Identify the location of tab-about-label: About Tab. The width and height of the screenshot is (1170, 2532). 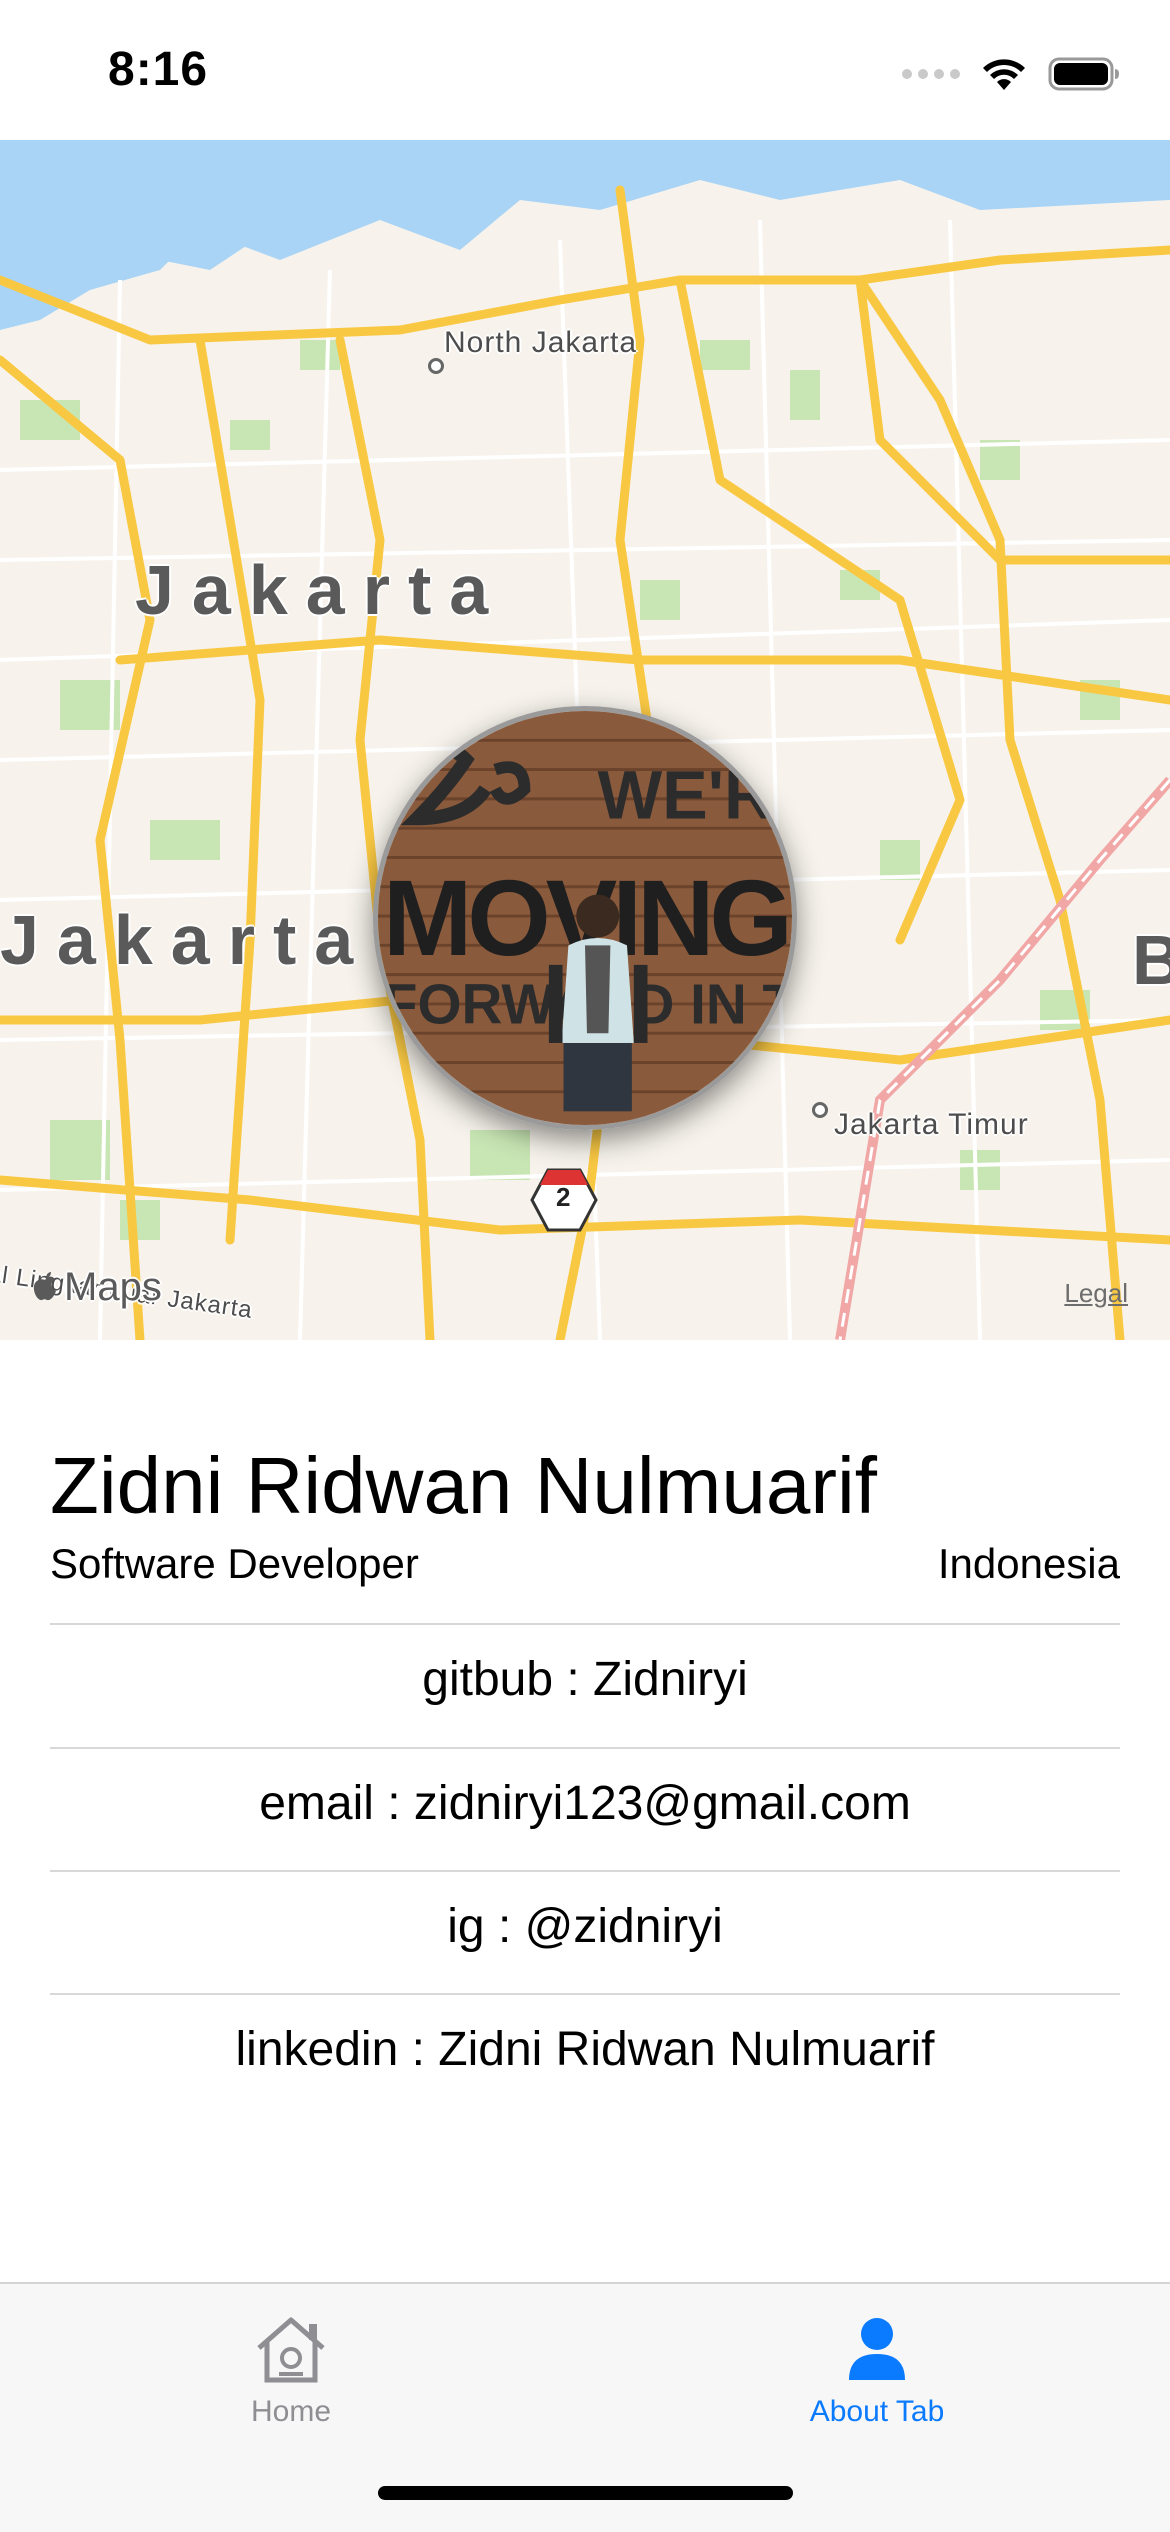
(877, 2411).